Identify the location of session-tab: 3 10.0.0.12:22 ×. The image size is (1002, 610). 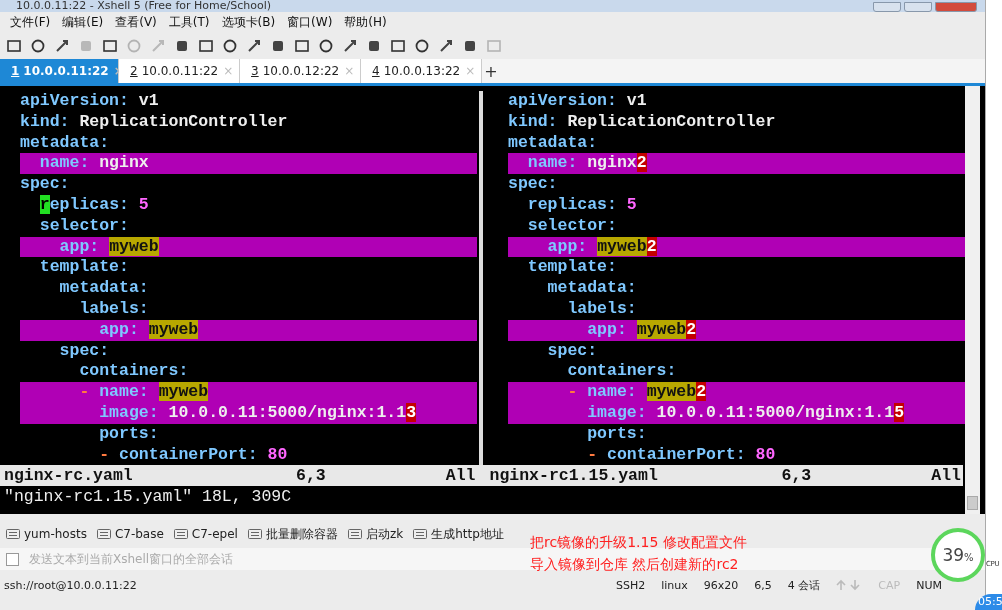
(300, 71).